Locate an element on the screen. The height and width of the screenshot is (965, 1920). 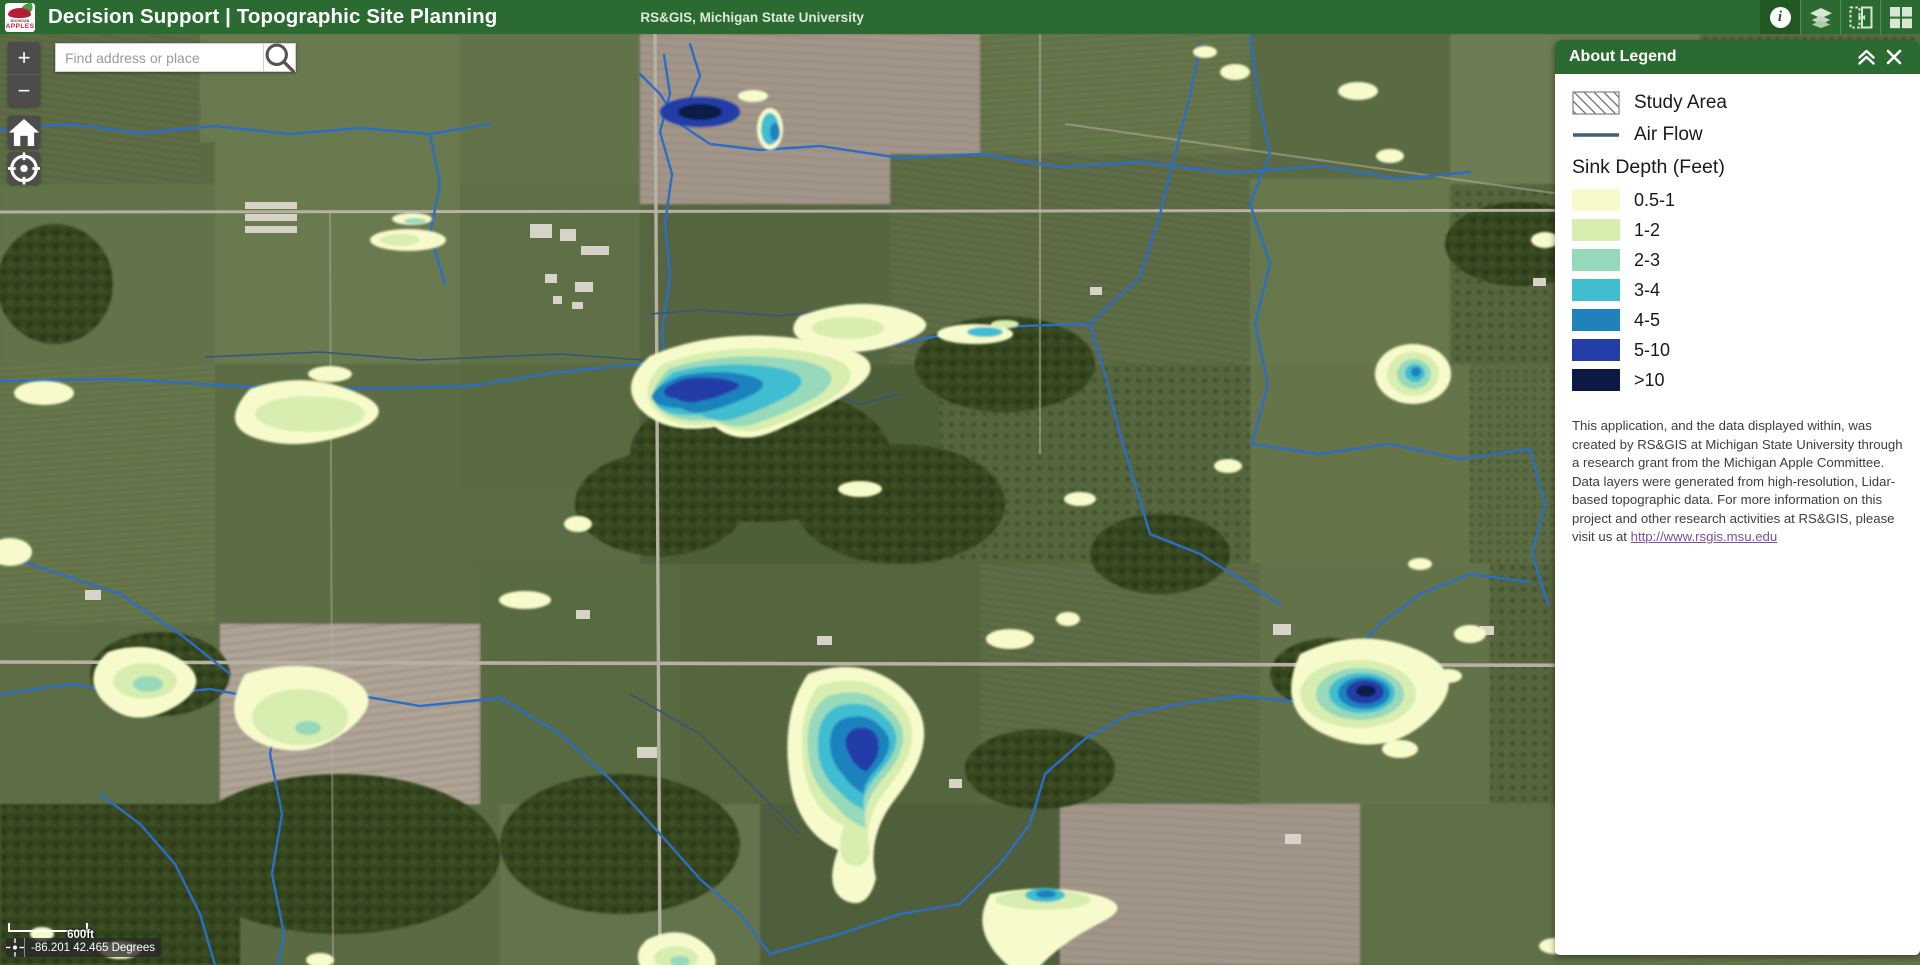
search-widget is located at coordinates (175, 58).